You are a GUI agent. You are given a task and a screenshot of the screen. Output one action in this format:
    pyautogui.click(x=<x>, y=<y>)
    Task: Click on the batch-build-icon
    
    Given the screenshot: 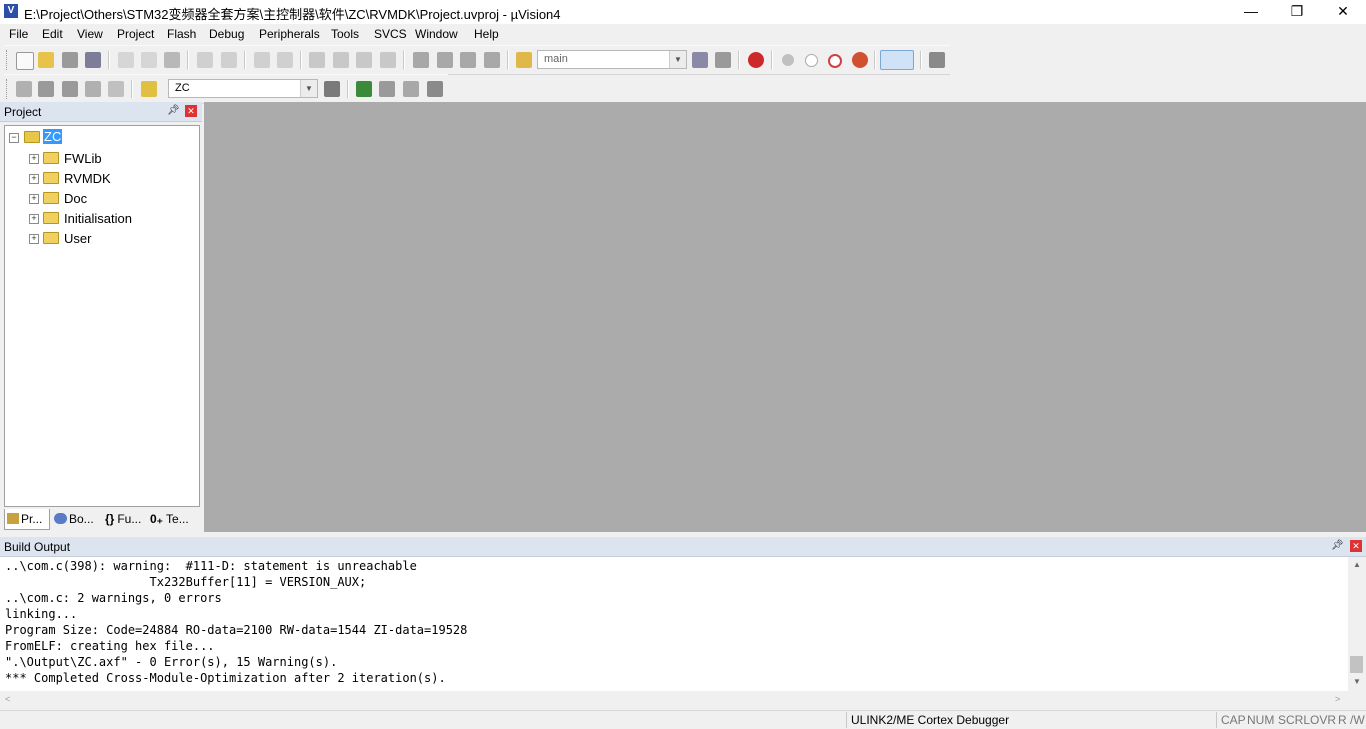 What is the action you would take?
    pyautogui.click(x=93, y=89)
    